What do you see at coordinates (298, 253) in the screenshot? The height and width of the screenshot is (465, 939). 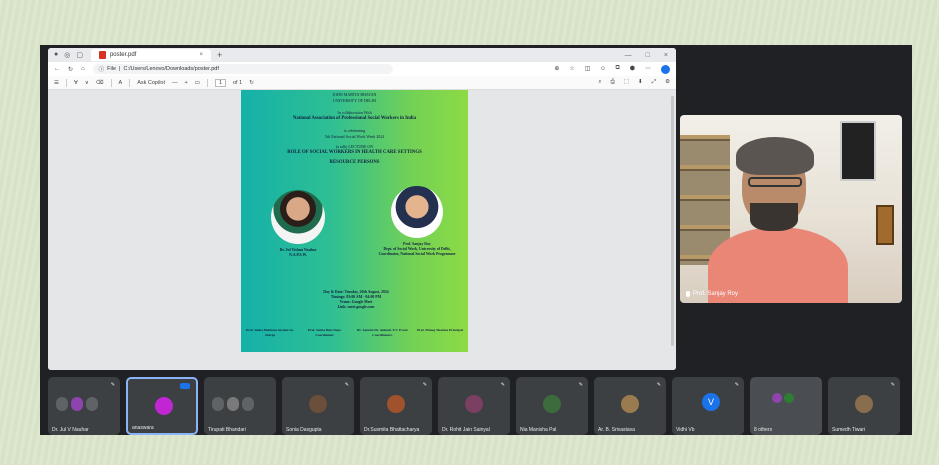 I see `speaker-name-block: Dr. Jul Vishnu Nauhar N.A.P.S.W.` at bounding box center [298, 253].